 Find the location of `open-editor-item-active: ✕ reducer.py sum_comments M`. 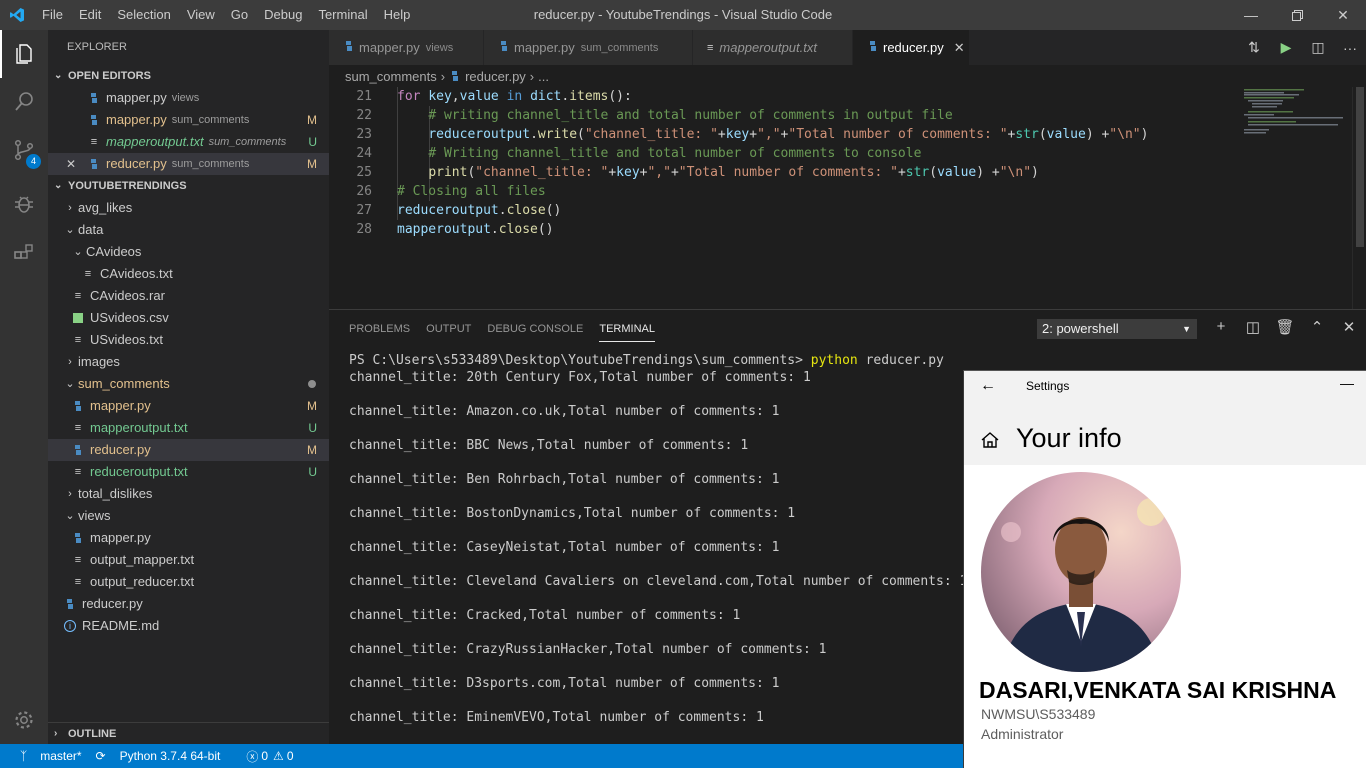

open-editor-item-active: ✕ reducer.py sum_comments M is located at coordinates (188, 164).